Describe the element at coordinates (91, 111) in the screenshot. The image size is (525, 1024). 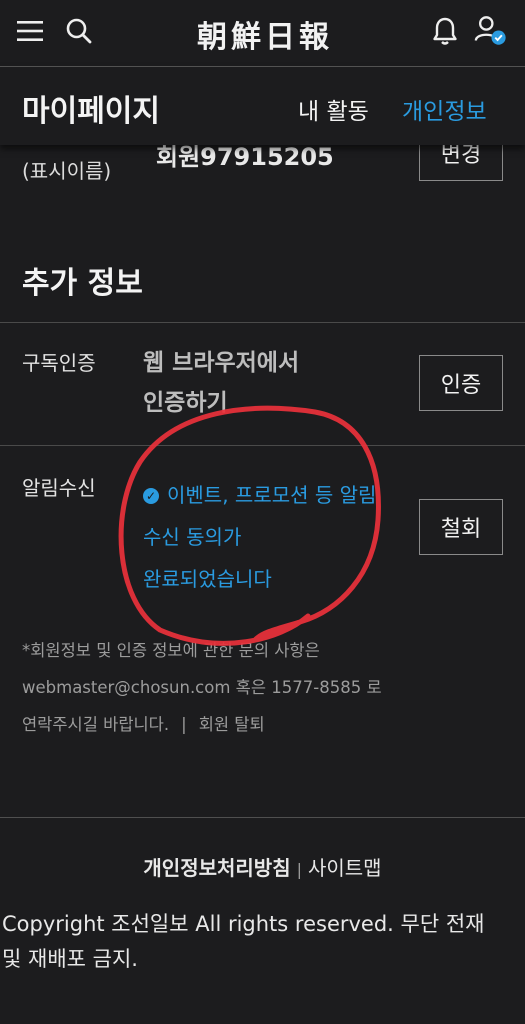
I see `page-title: 마이페이지` at that location.